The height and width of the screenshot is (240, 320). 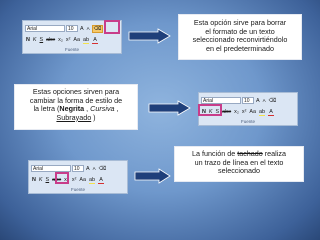 What do you see at coordinates (76, 117) in the screenshot?
I see `callout-text: Subrayado )` at bounding box center [76, 117].